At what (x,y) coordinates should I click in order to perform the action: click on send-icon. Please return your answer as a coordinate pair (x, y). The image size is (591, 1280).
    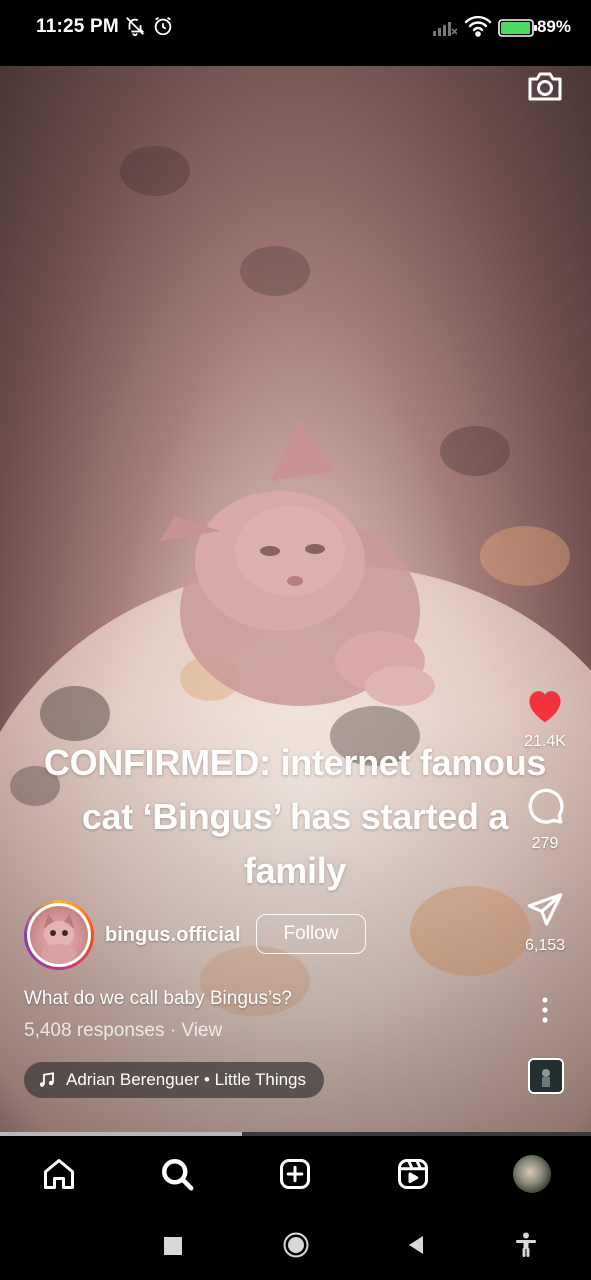
    Looking at the image, I should click on (545, 909).